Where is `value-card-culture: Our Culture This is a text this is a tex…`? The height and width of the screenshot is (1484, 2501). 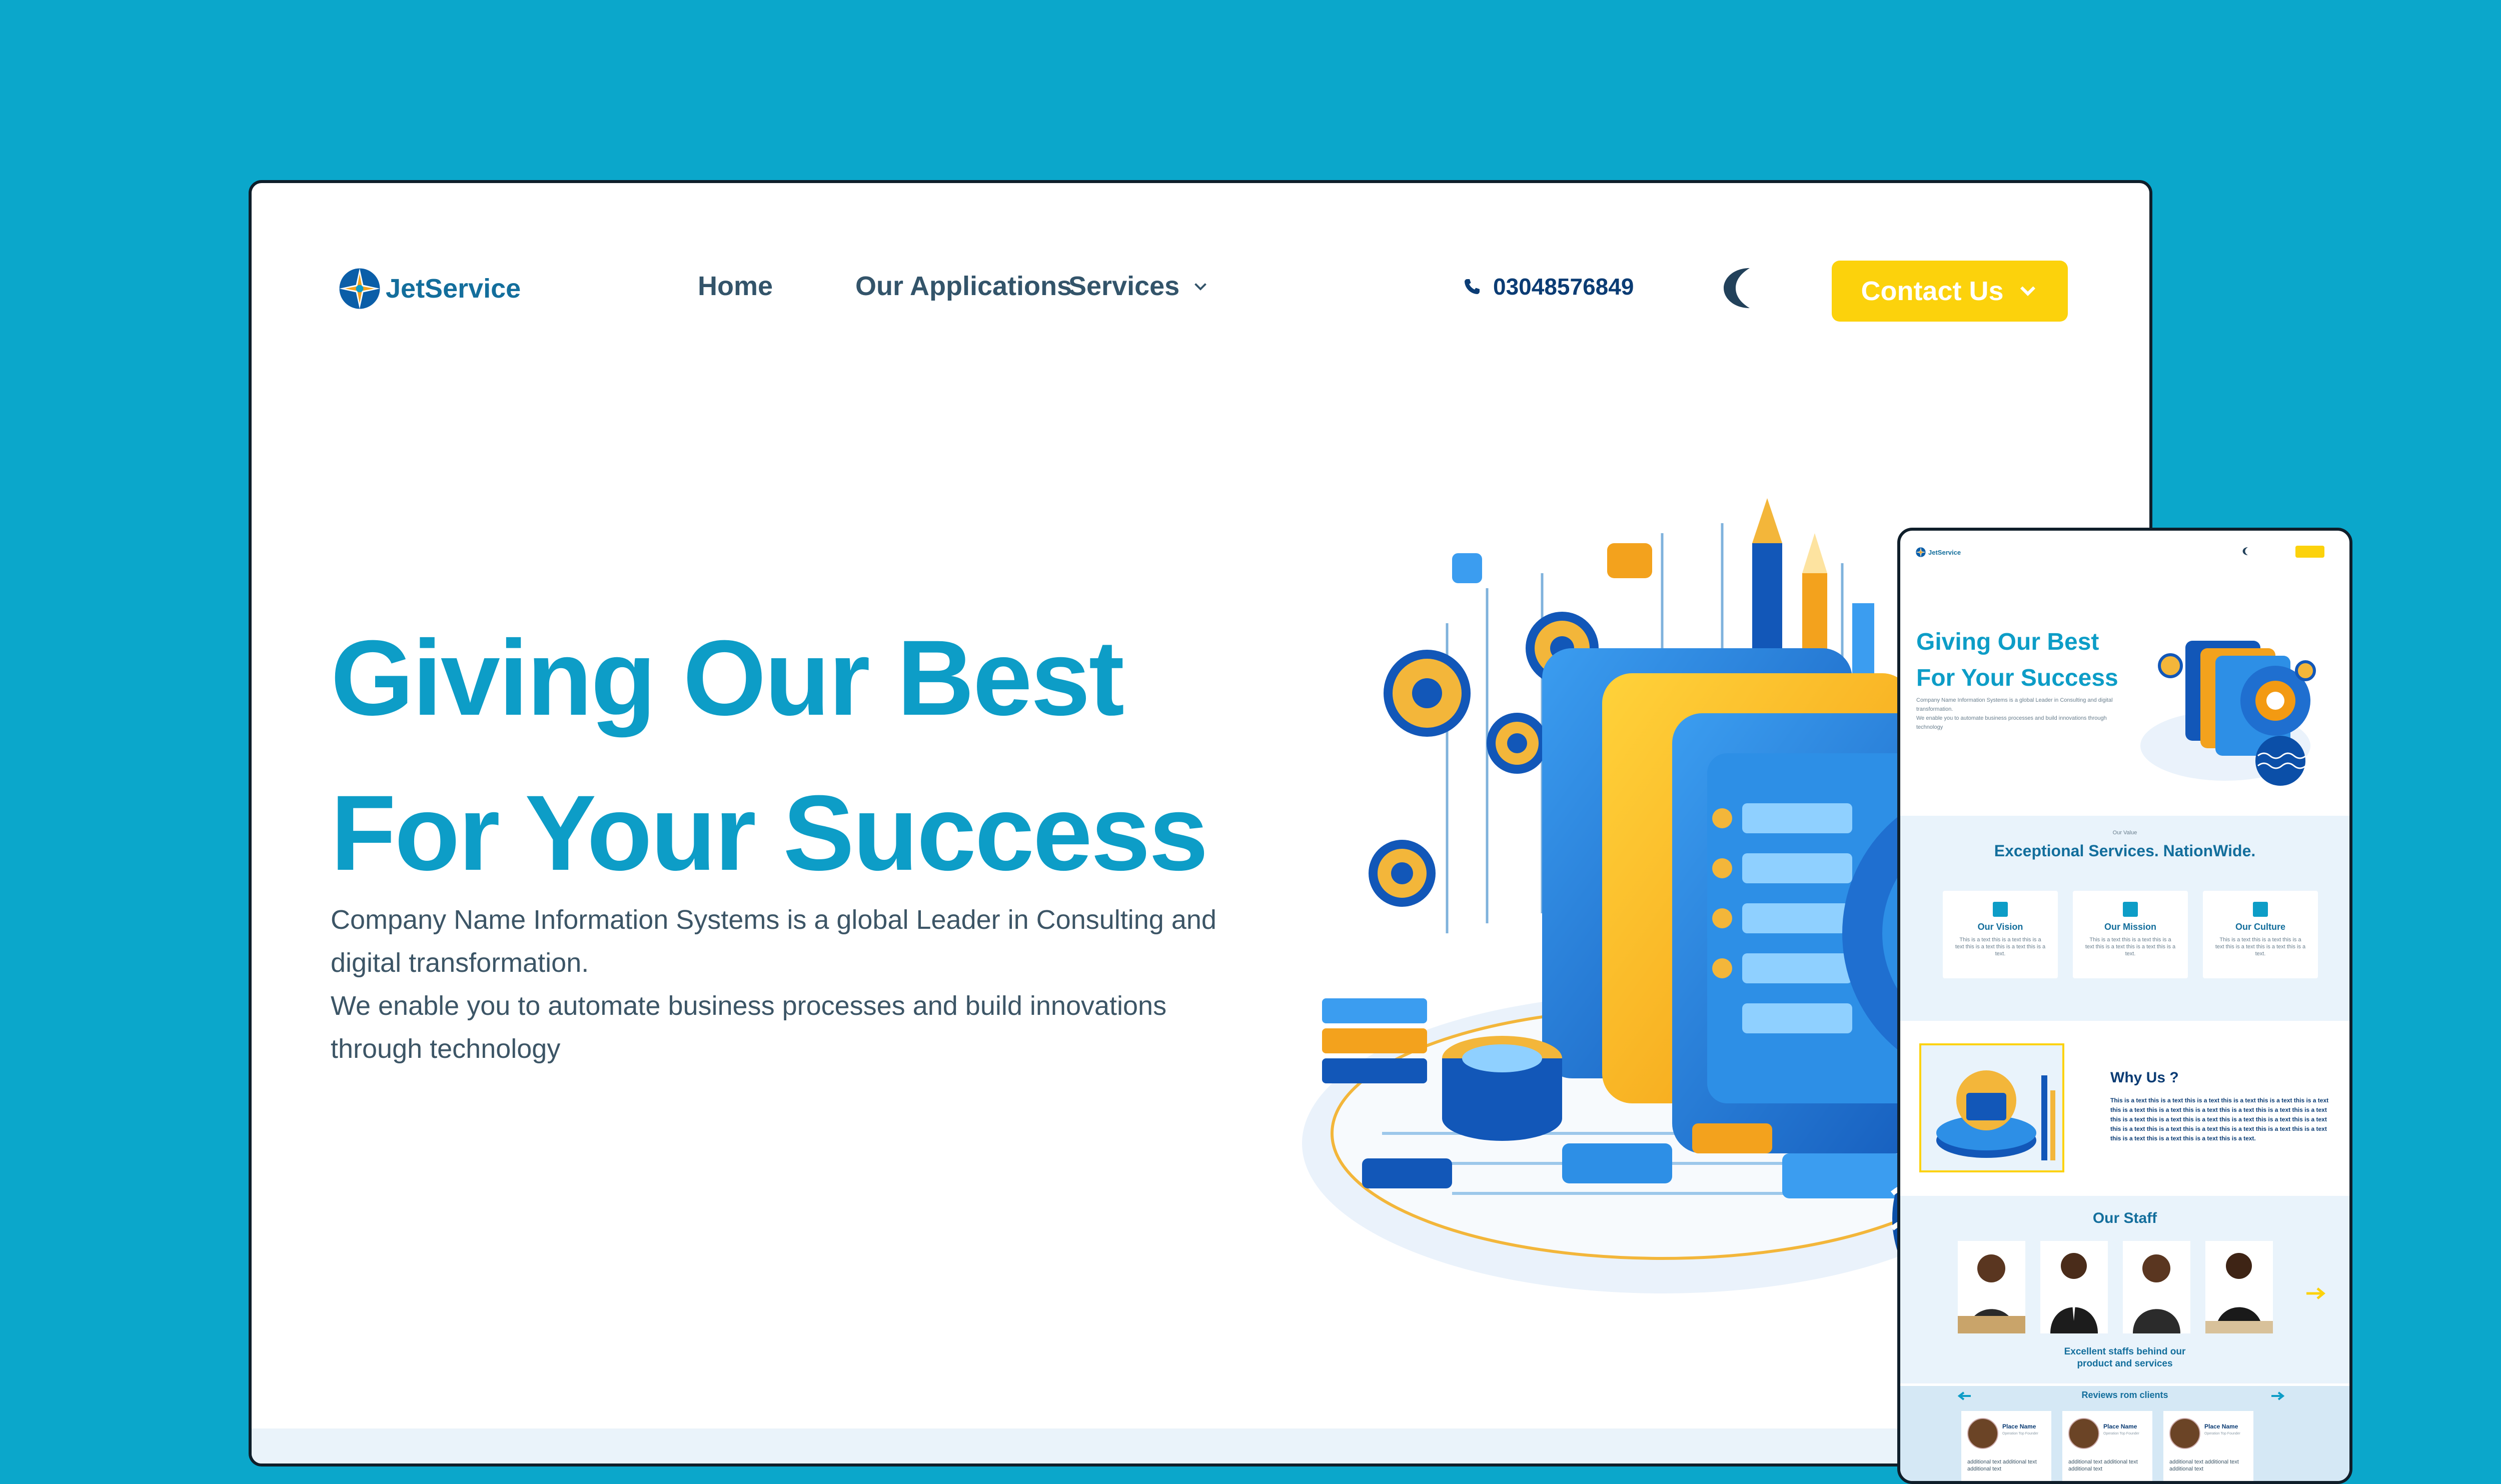
value-card-culture: Our Culture This is a text this is a tex… is located at coordinates (2260, 934).